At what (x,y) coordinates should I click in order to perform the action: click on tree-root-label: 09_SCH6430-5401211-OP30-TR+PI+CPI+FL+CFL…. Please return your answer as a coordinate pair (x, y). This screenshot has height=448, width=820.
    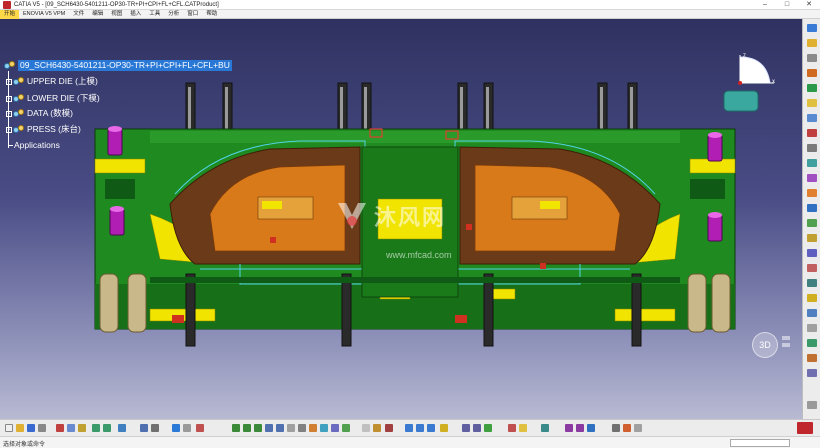
    Looking at the image, I should click on (125, 65).